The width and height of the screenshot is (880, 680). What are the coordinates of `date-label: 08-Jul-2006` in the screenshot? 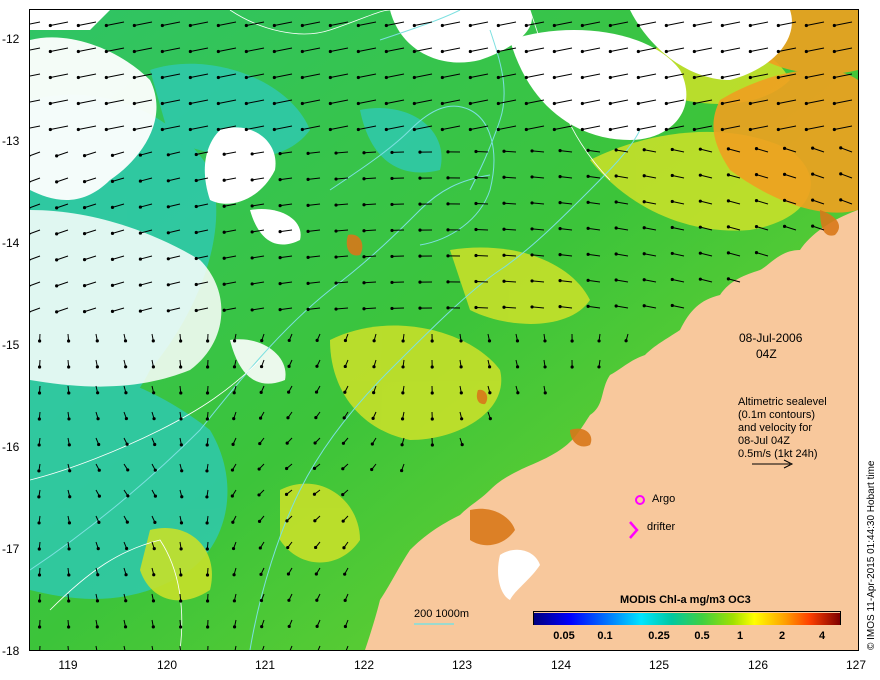 It's located at (771, 338).